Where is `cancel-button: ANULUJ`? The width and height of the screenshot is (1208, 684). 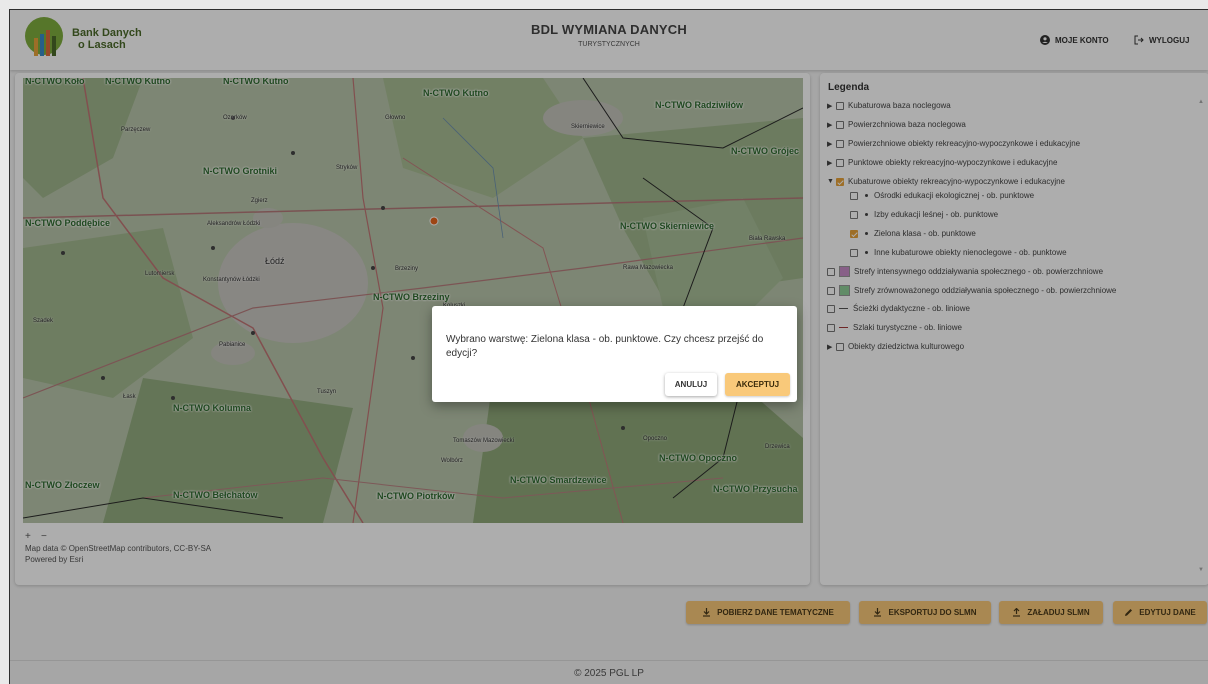
cancel-button: ANULUJ is located at coordinates (691, 384).